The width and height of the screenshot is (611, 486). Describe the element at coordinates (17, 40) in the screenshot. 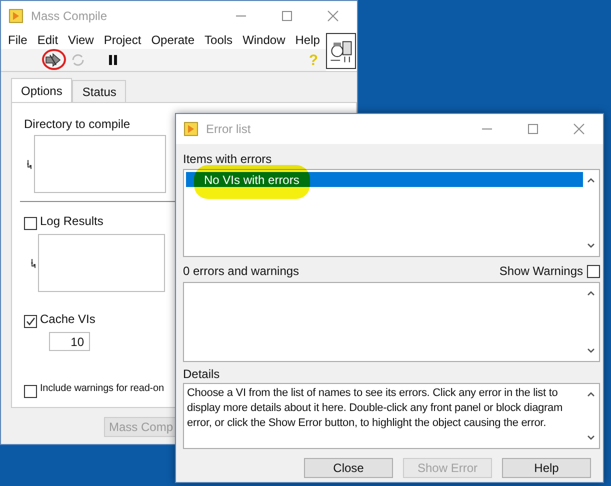

I see `menu-item: File` at that location.